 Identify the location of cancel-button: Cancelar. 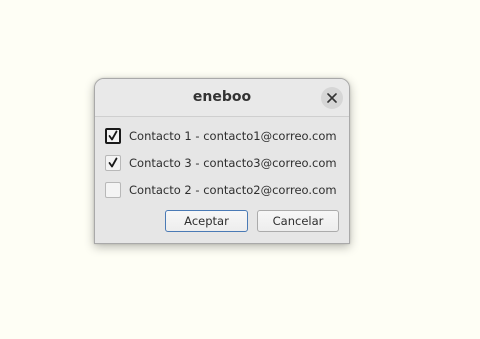
(298, 221).